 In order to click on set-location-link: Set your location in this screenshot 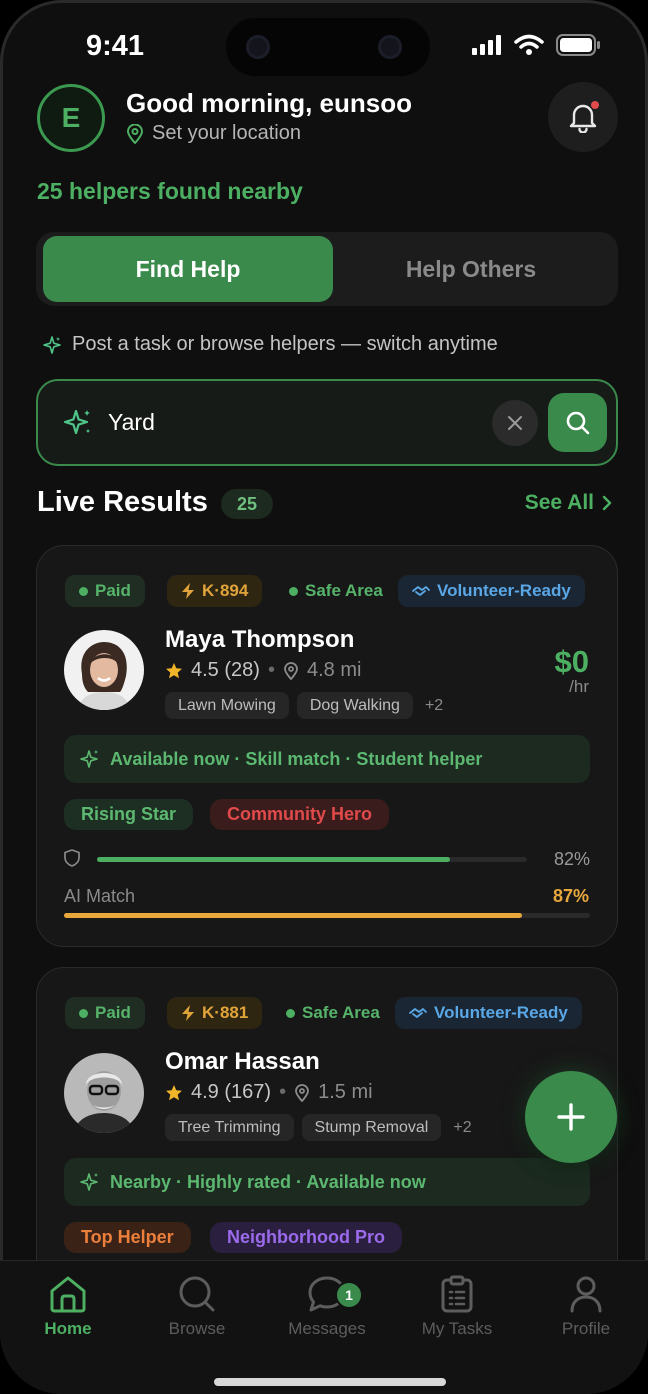, I will do `click(213, 133)`.